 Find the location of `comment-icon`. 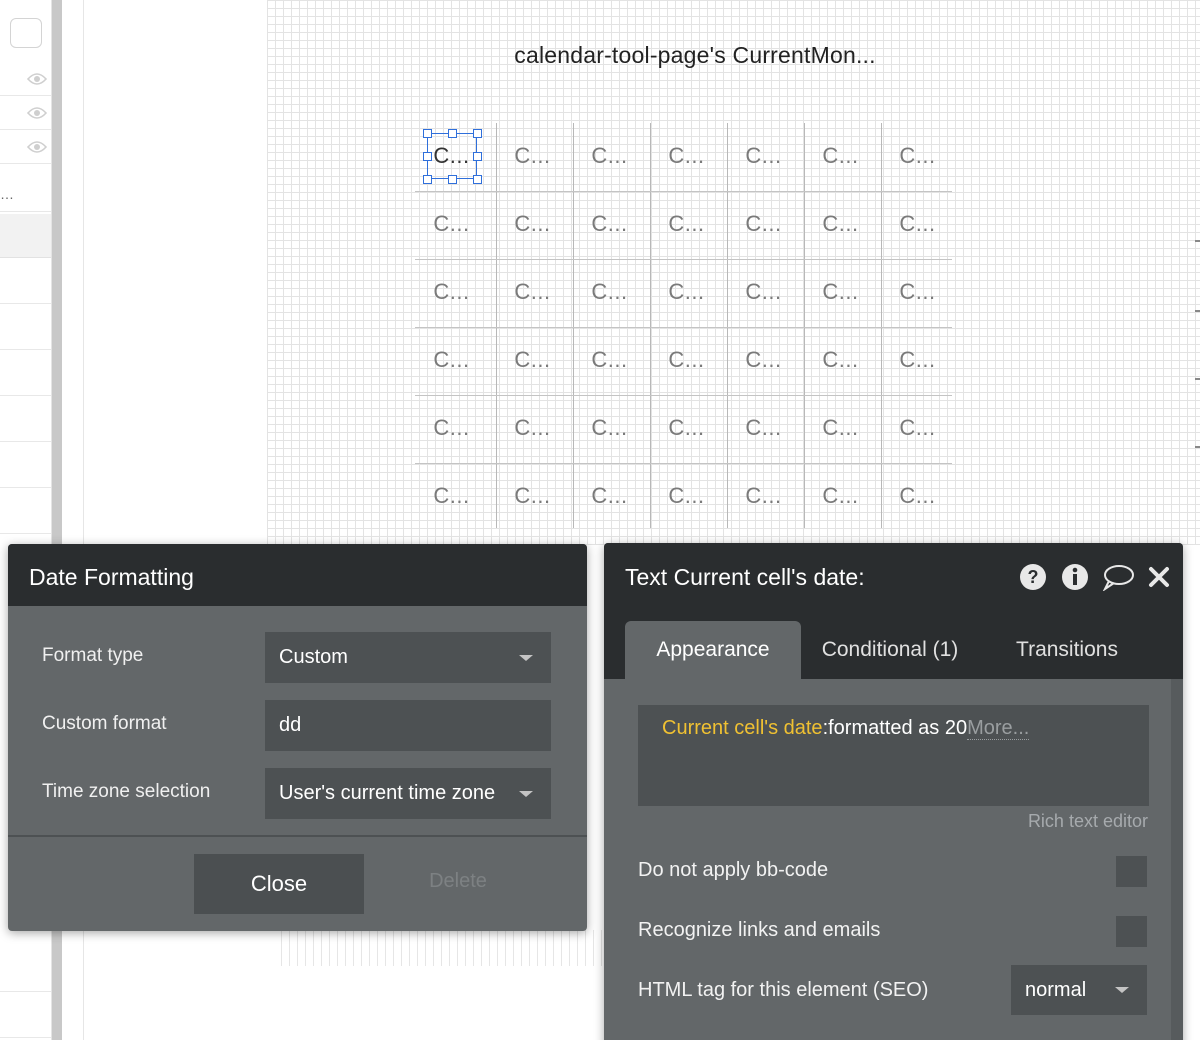

comment-icon is located at coordinates (1118, 577).